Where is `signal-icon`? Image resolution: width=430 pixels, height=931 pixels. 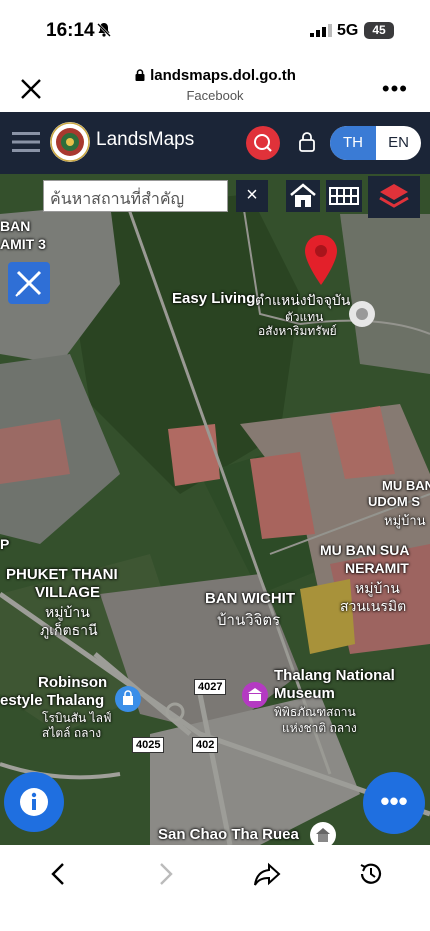
signal-icon is located at coordinates (321, 30).